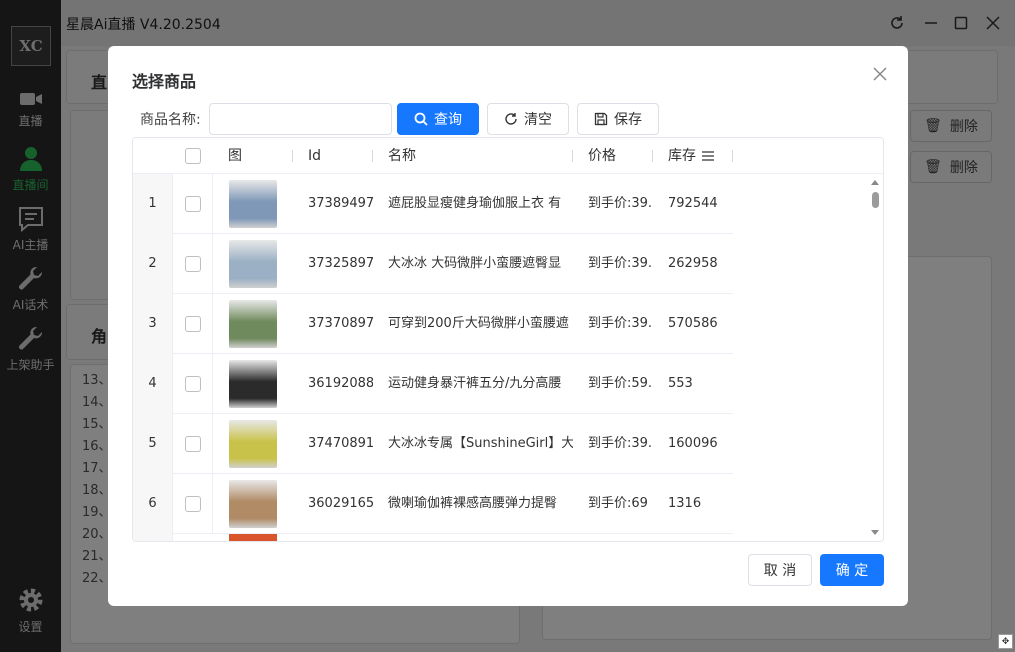  What do you see at coordinates (875, 532) in the screenshot?
I see `scroll-down-icon` at bounding box center [875, 532].